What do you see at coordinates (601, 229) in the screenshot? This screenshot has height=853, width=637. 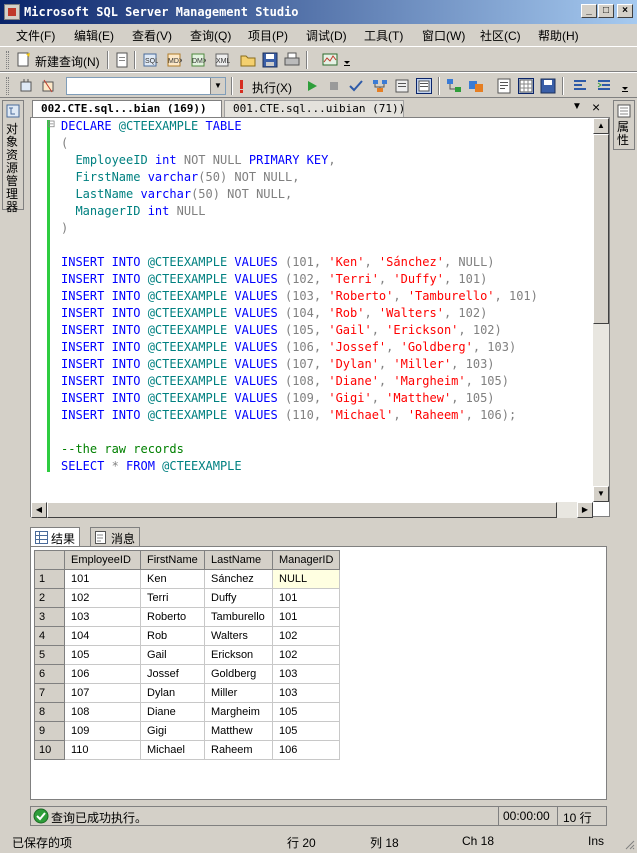 I see `editor-scroll-thumb` at bounding box center [601, 229].